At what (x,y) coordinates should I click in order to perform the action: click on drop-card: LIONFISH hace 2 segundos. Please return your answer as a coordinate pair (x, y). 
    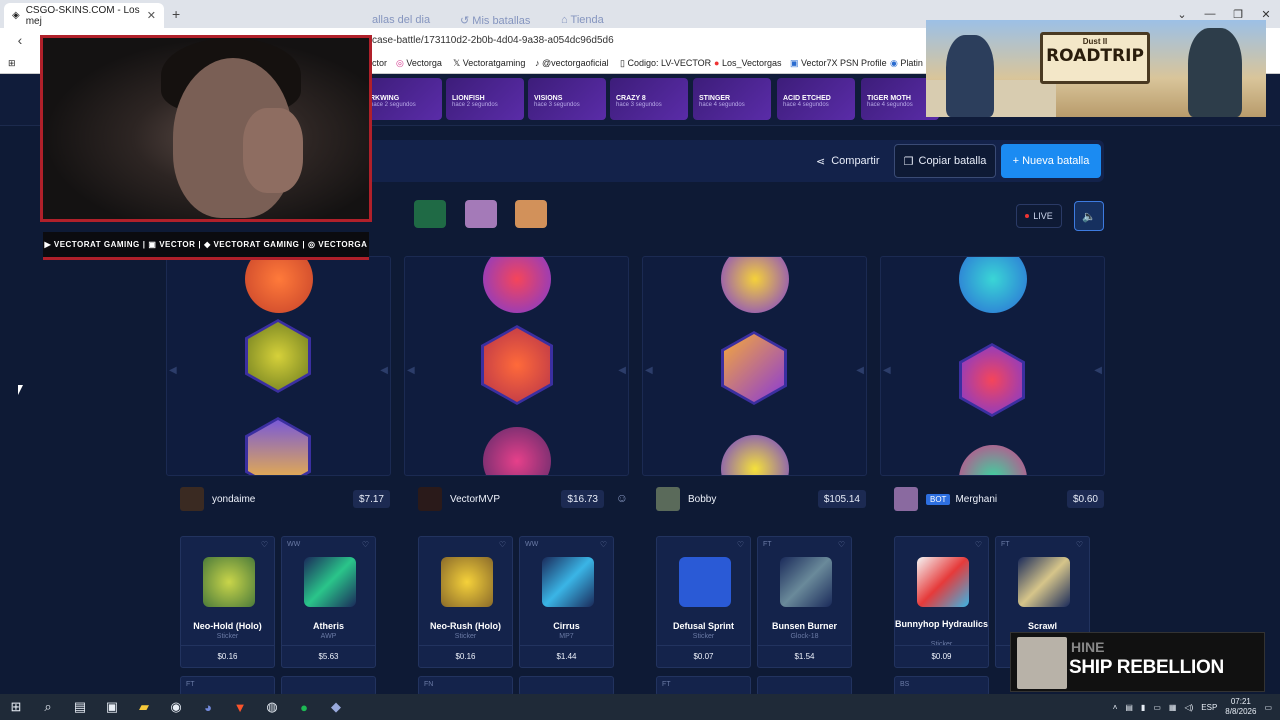
    Looking at the image, I should click on (485, 99).